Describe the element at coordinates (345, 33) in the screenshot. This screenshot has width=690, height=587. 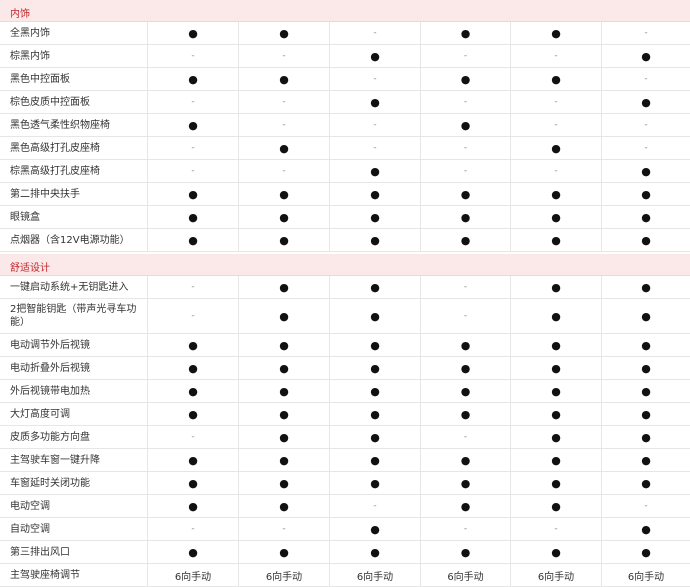
I see `table-row: 全黑内饰 ● ● - ● ● -` at that location.